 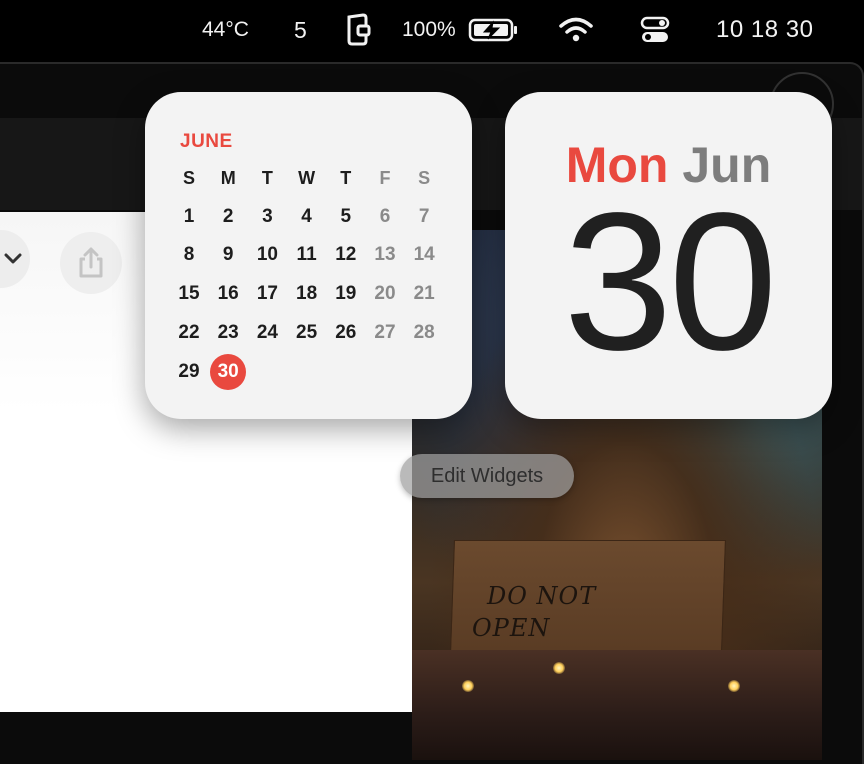 I want to click on temperature-status: 44°C, so click(x=225, y=30).